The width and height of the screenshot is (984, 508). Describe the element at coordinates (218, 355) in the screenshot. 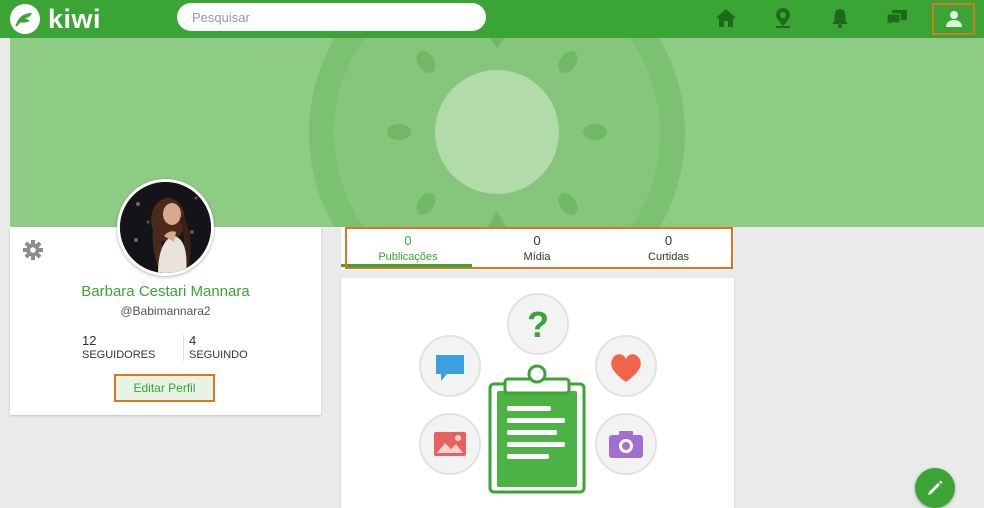

I see `following-label: SEGUINDO` at that location.